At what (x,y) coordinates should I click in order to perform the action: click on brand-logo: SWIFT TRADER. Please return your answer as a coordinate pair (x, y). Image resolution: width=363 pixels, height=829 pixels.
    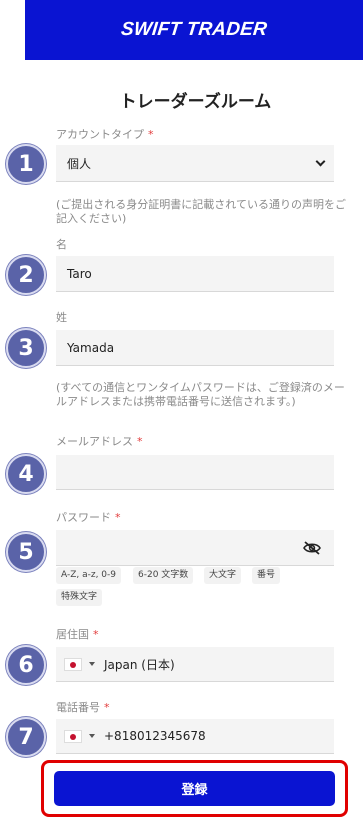
    Looking at the image, I should click on (194, 29).